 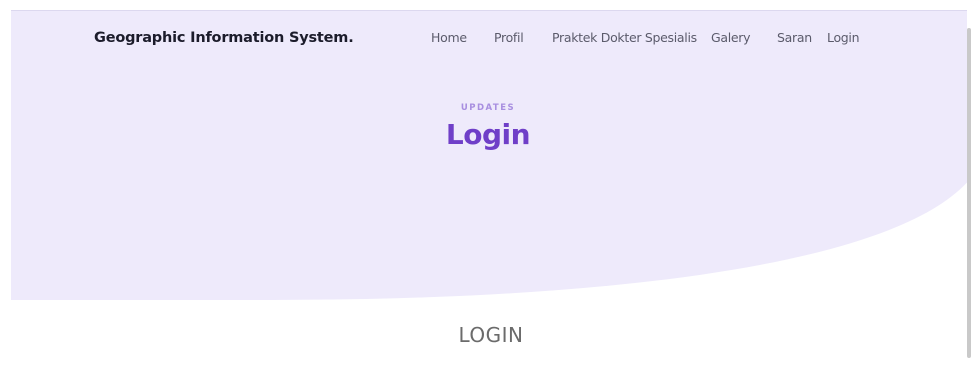 I want to click on section-heading: LOGIN, so click(x=491, y=335).